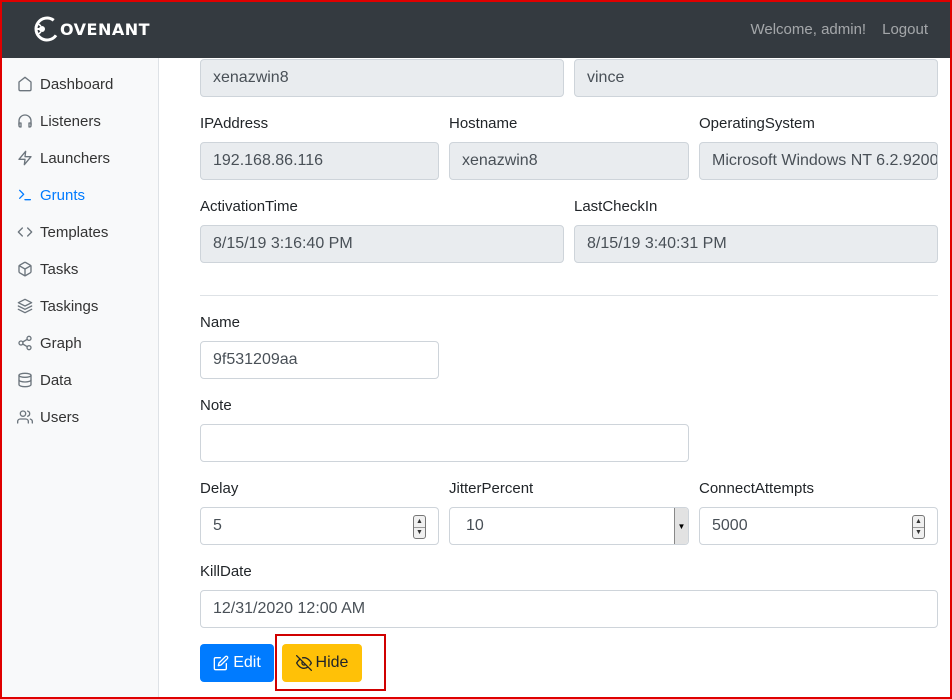 This screenshot has width=952, height=699. Describe the element at coordinates (61, 343) in the screenshot. I see `sidebar-item-label: Graph` at that location.